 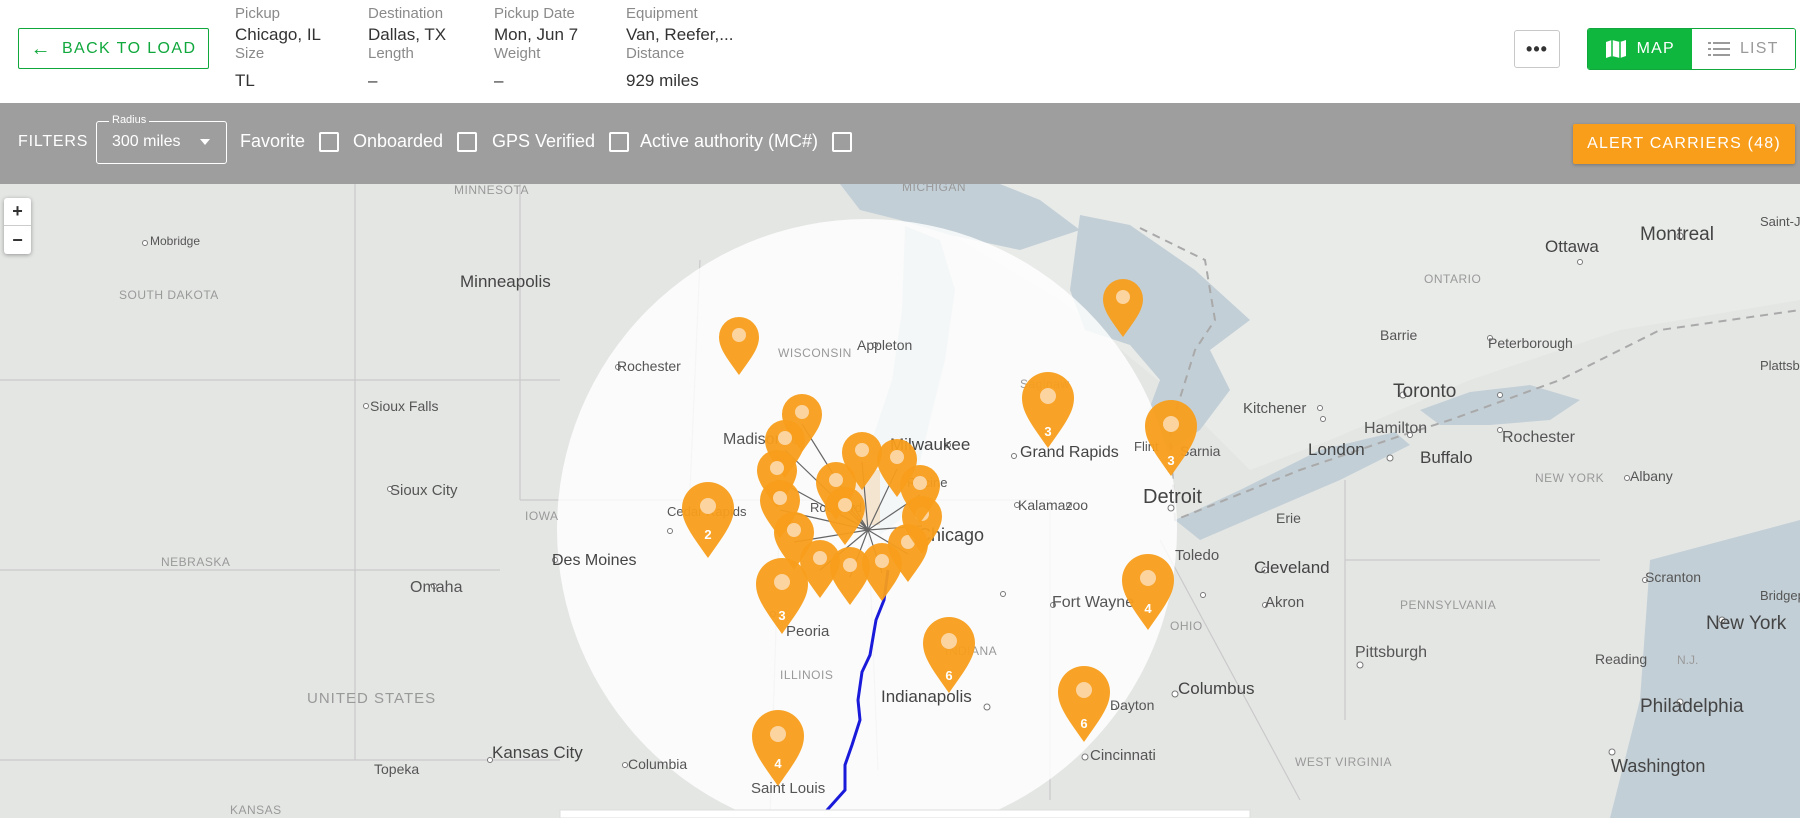 What do you see at coordinates (1452, 279) in the screenshot?
I see `place-label: ONTARIO` at bounding box center [1452, 279].